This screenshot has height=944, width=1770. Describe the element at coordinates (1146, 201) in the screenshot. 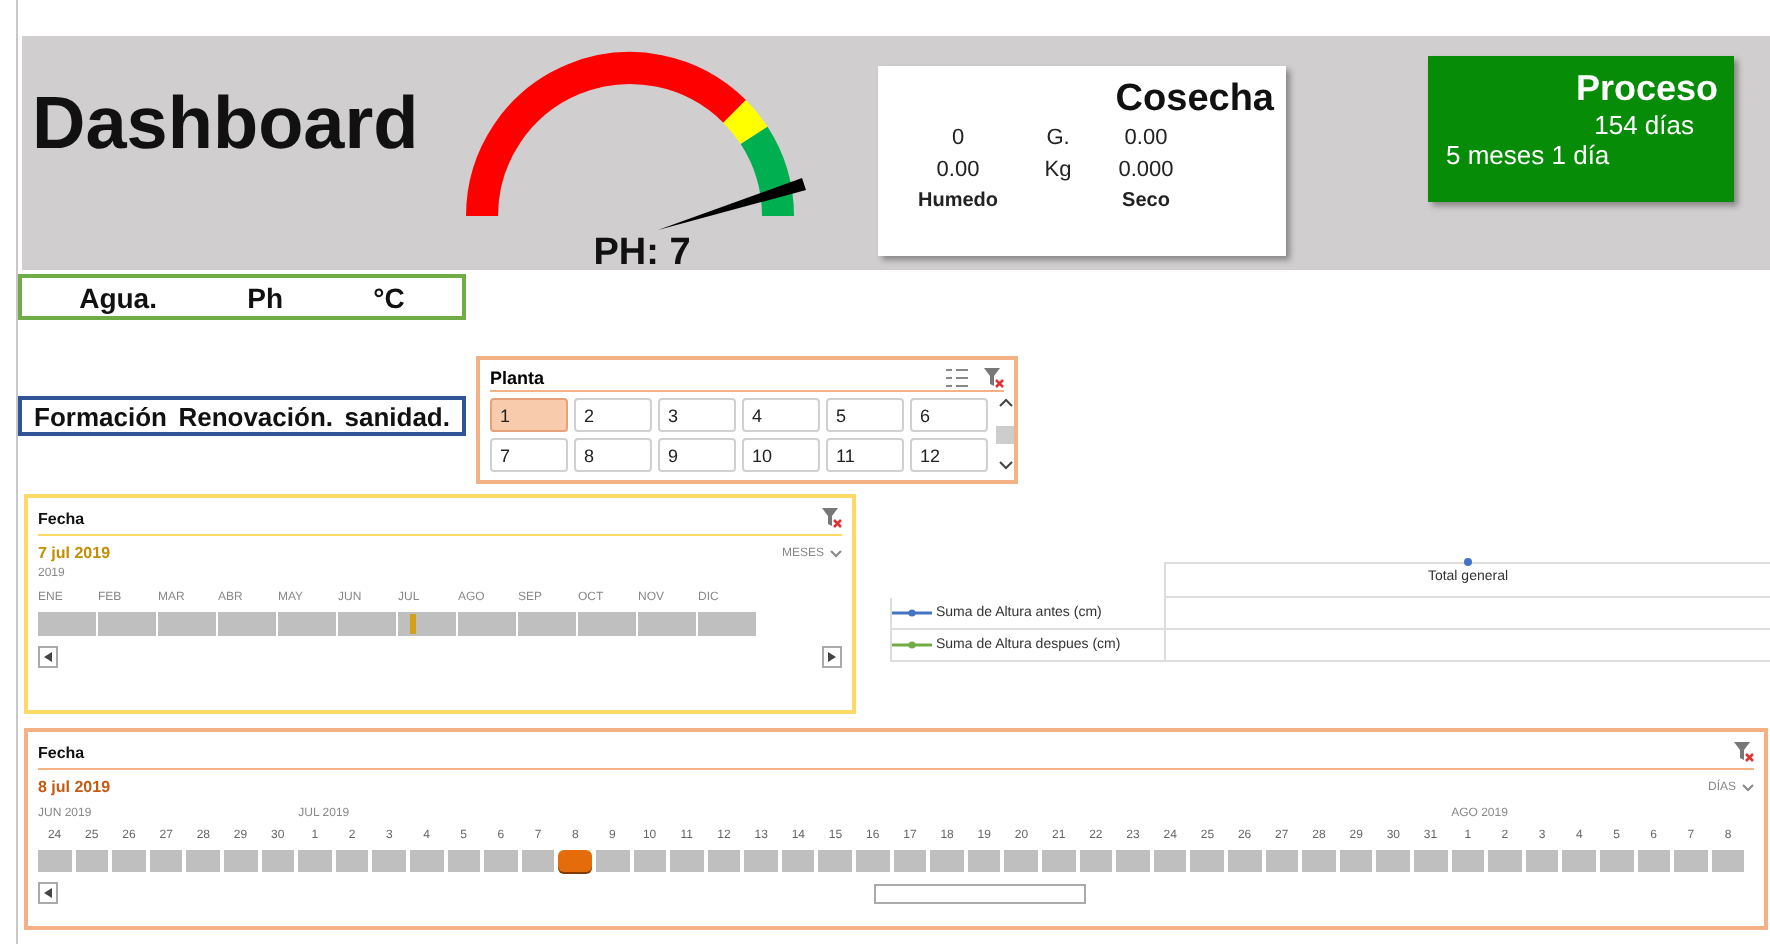

I see `harvest-value: Seco` at that location.